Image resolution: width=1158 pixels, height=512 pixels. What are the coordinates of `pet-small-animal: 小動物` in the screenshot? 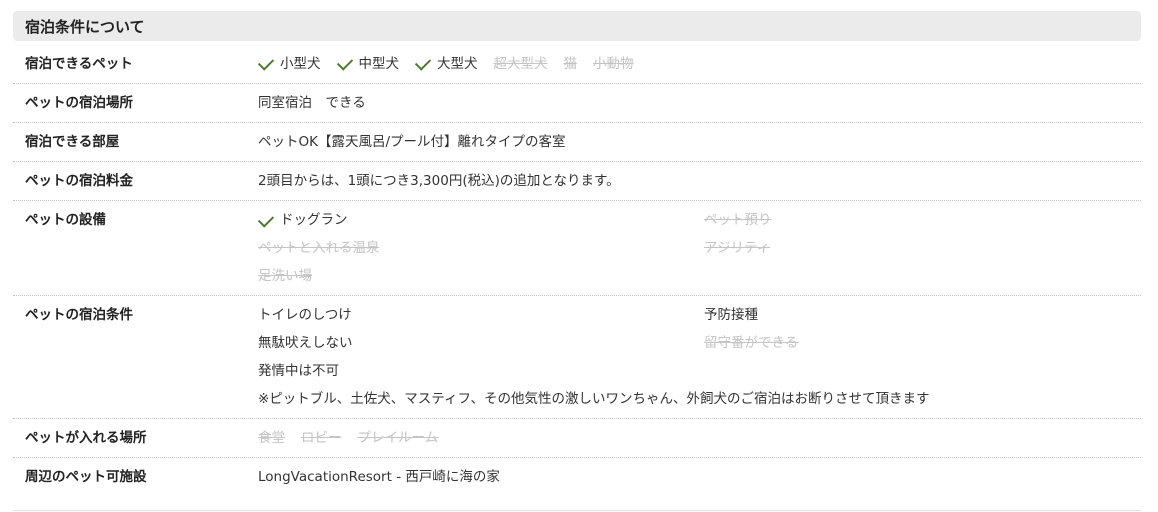 It's located at (613, 64).